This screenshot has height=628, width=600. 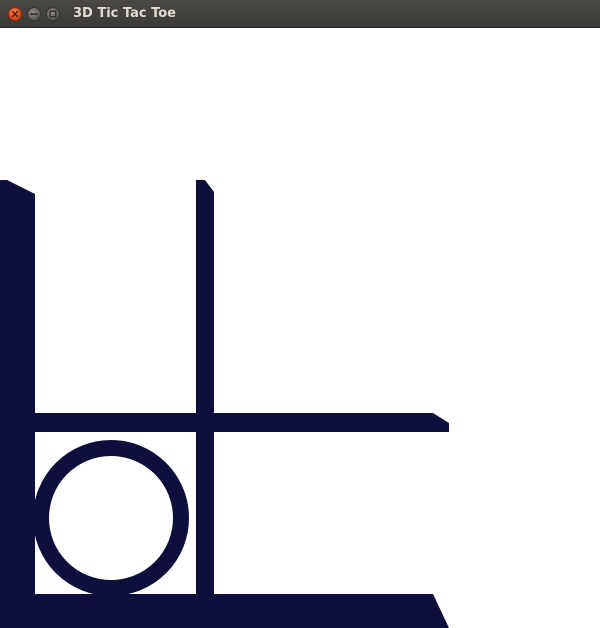 What do you see at coordinates (300, 14) in the screenshot?
I see `title-bar: 3D Tic Tac Toe` at bounding box center [300, 14].